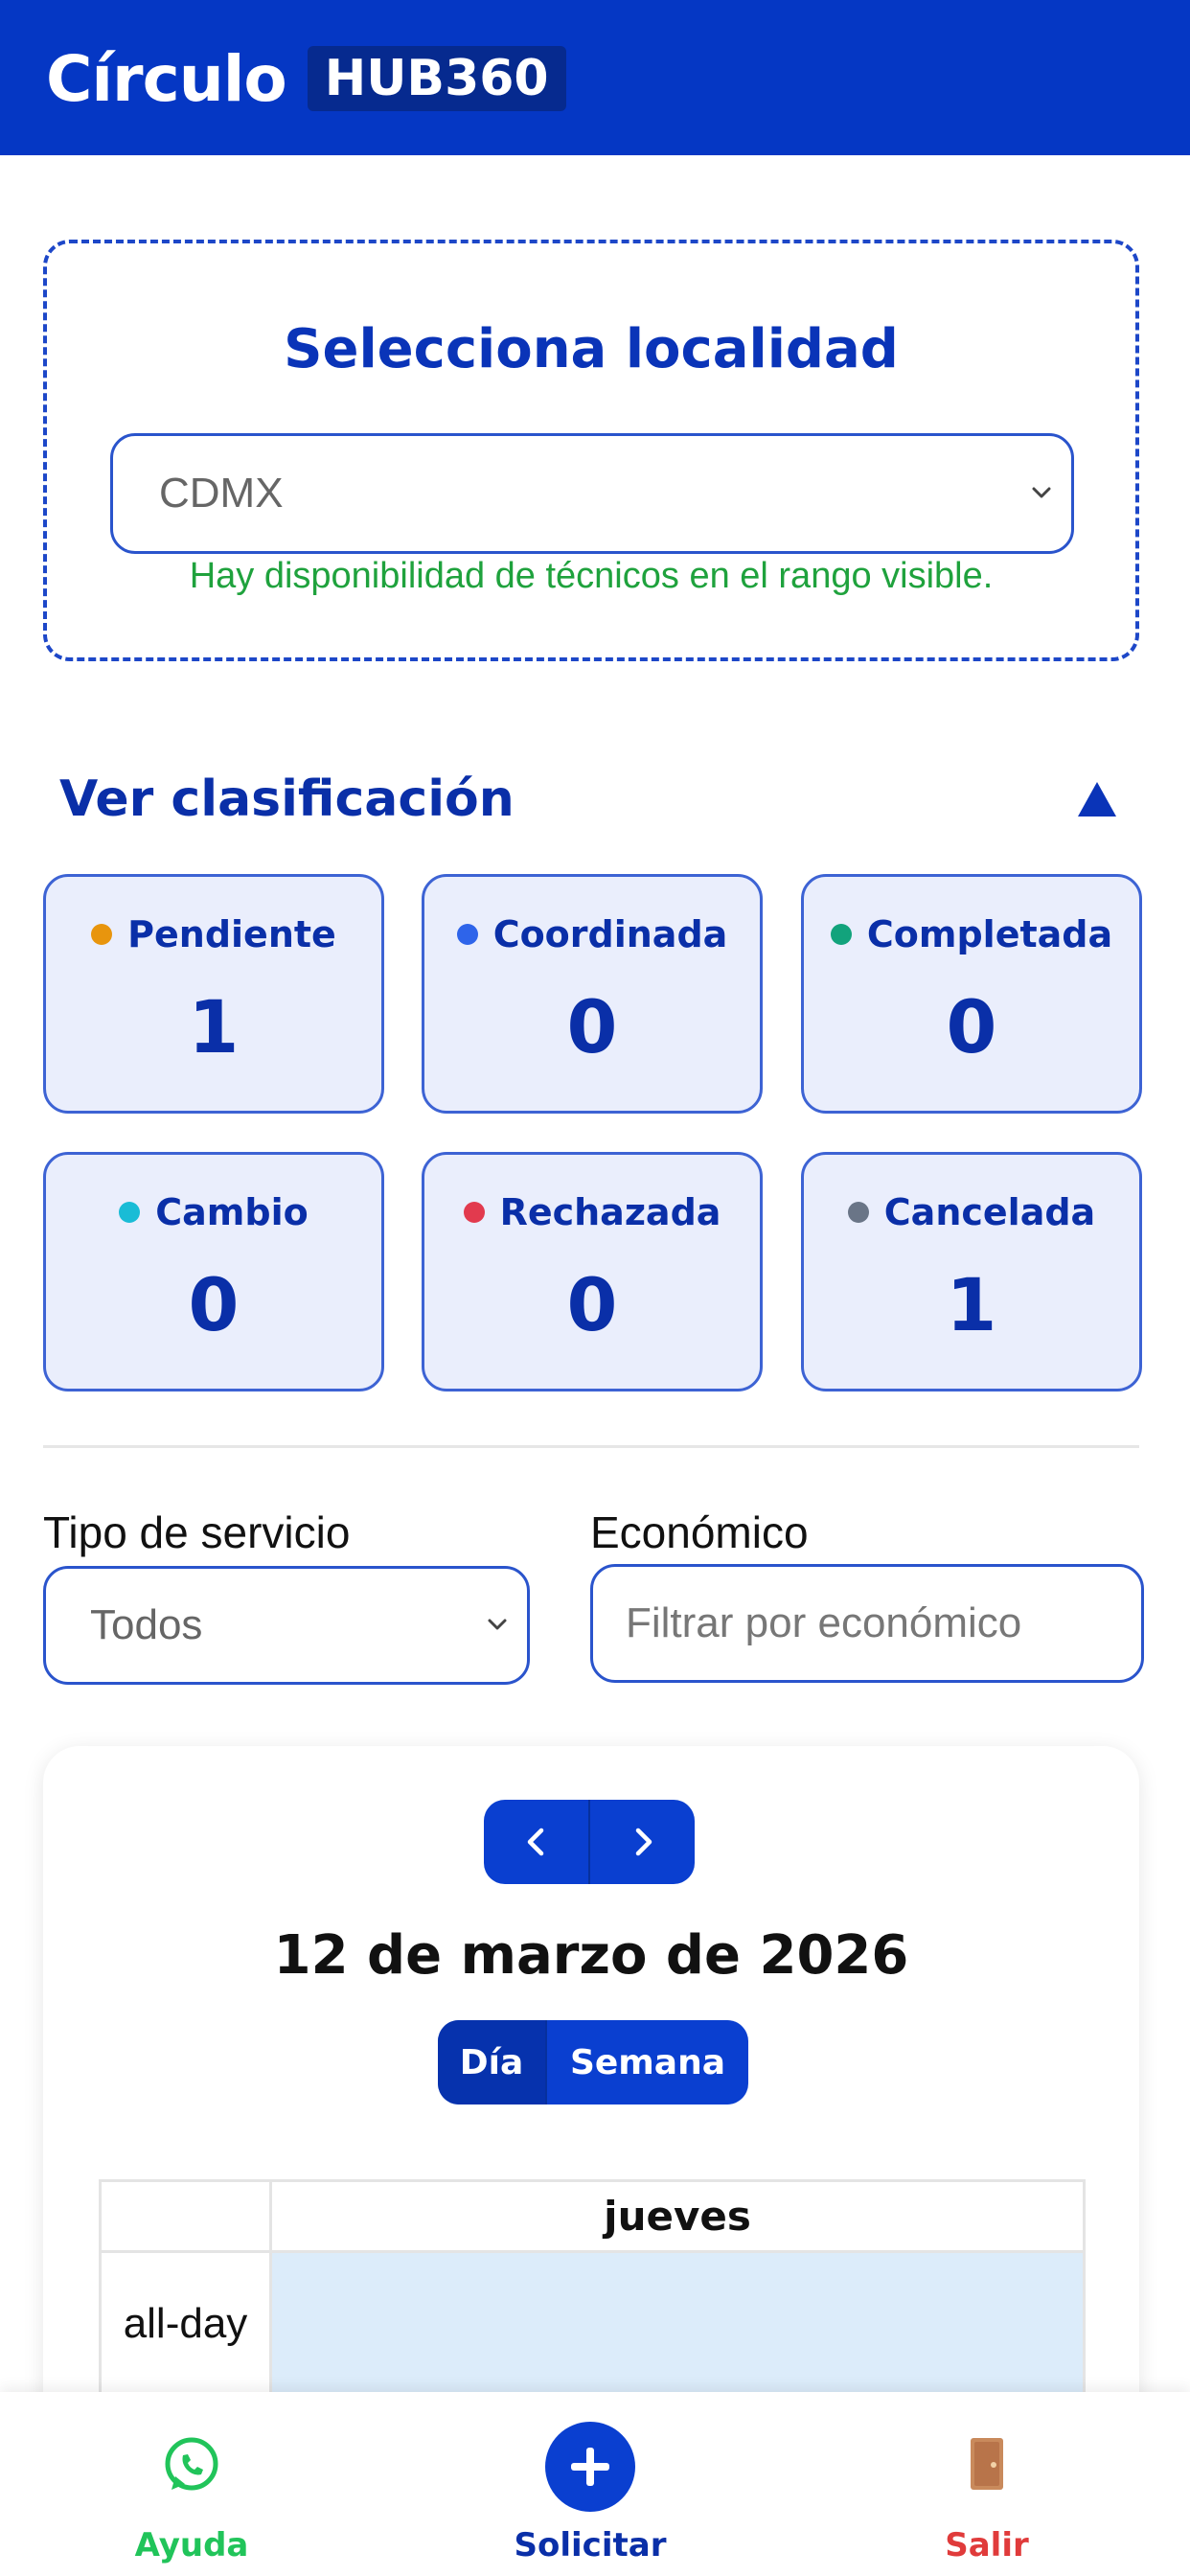 The image size is (1190, 2576). I want to click on next-button, so click(641, 1842).